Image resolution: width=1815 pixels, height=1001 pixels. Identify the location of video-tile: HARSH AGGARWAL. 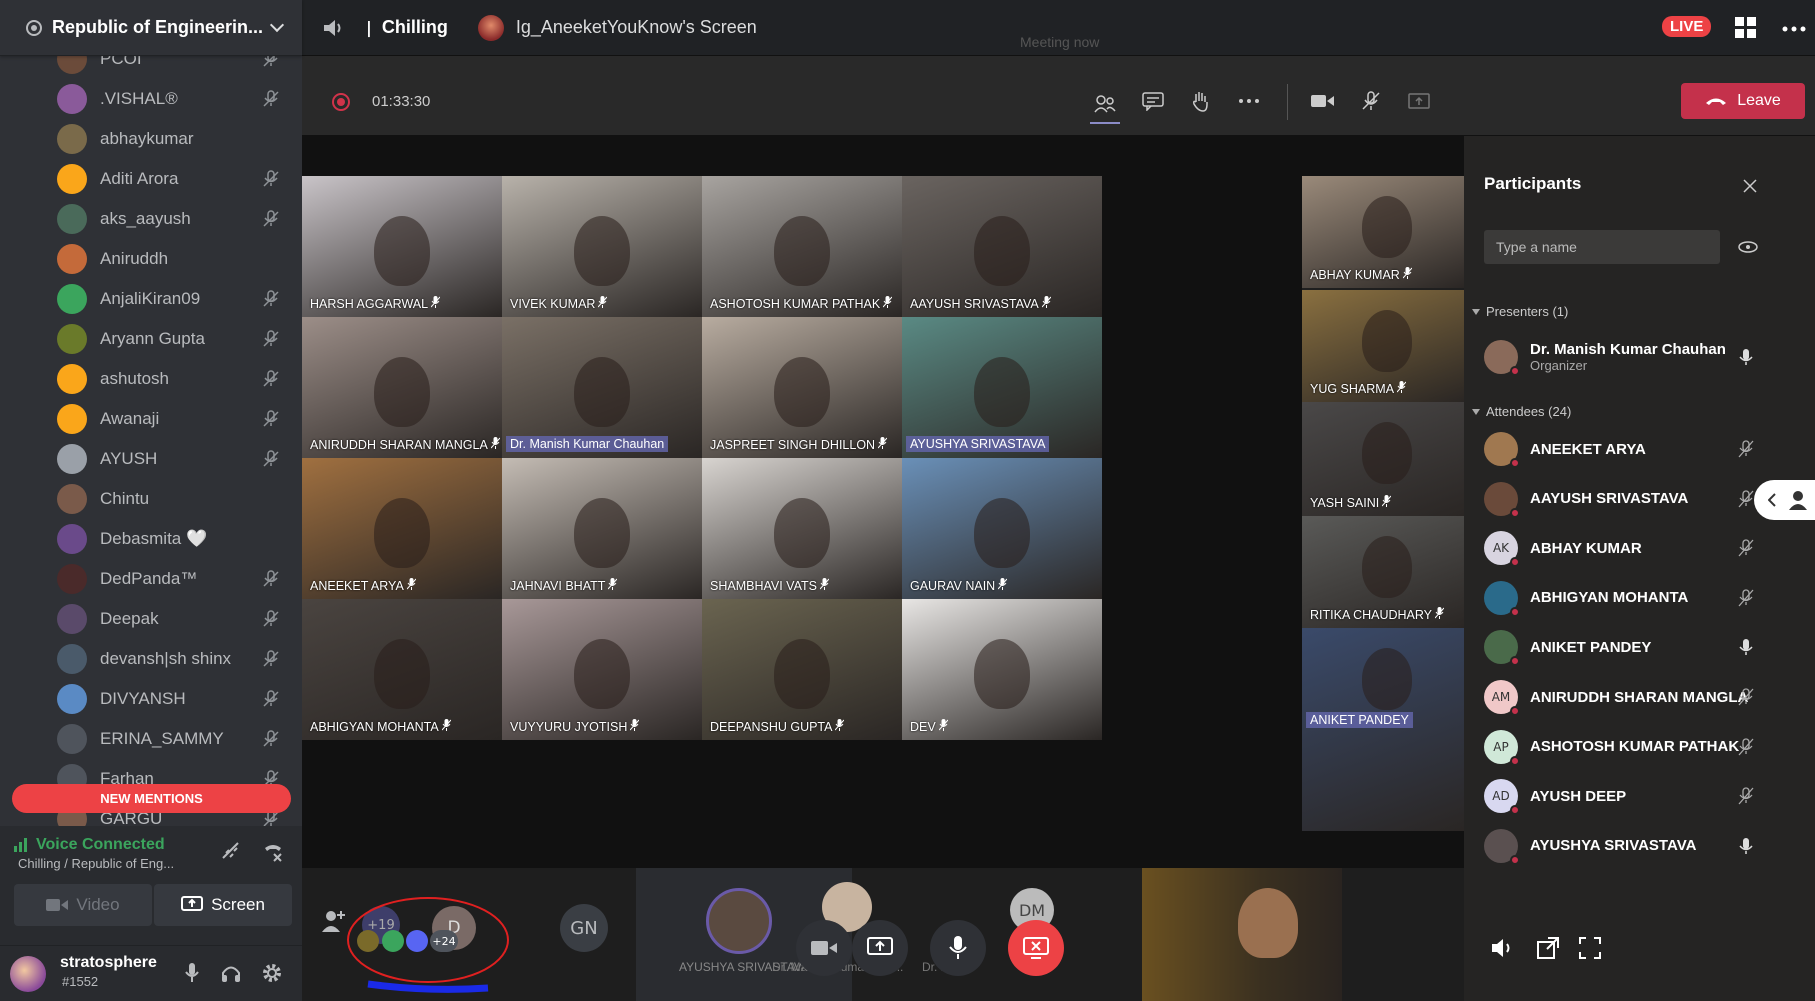
(402, 246).